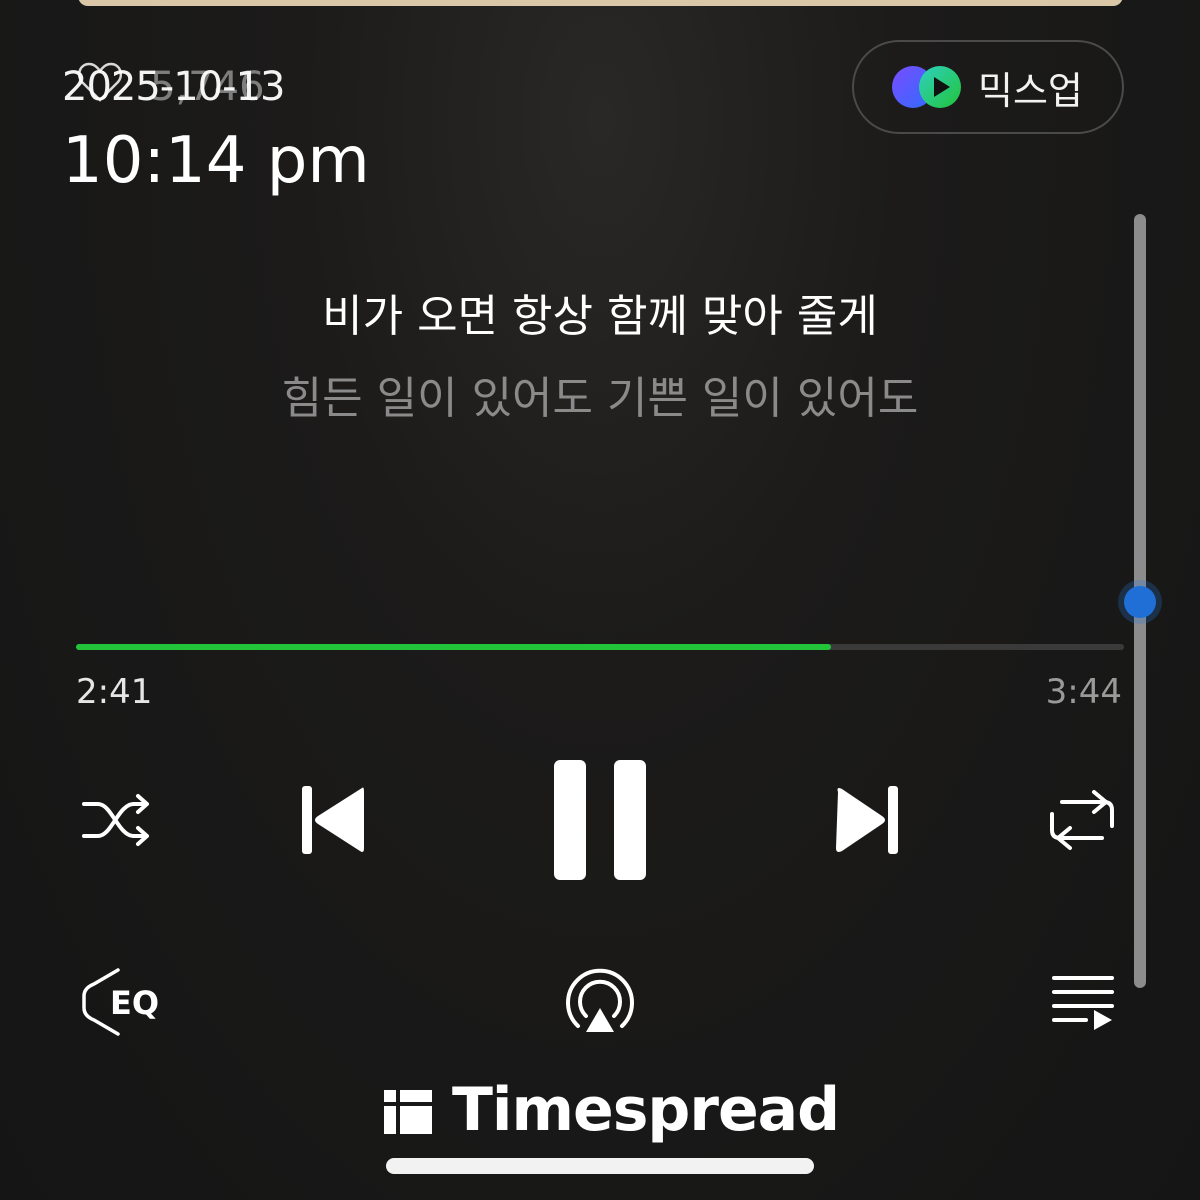  Describe the element at coordinates (600, 312) in the screenshot. I see `lyric-current-line: 비가 오면 항상 함께 맞아 줄게` at that location.